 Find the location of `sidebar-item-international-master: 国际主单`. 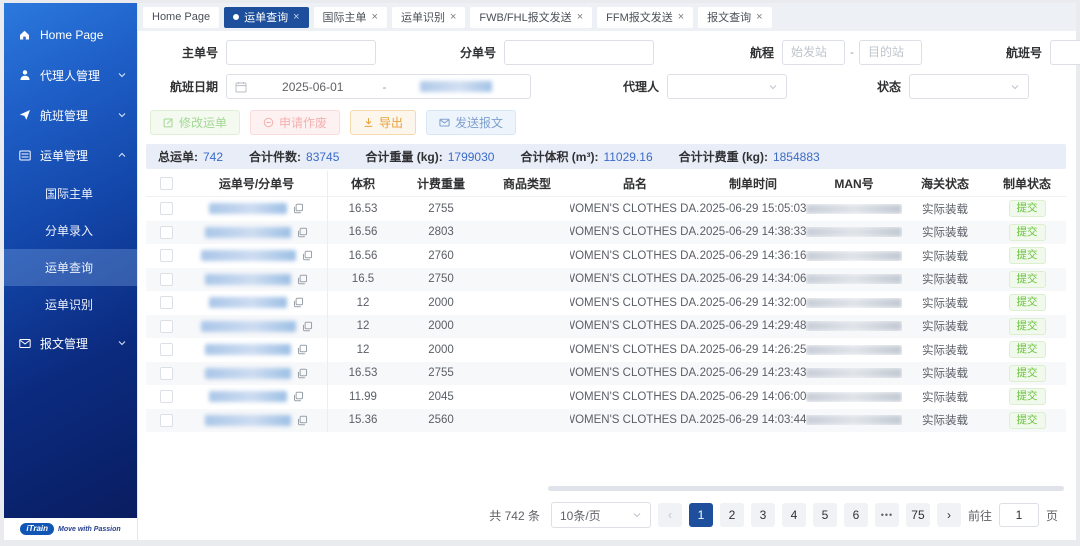

sidebar-item-international-master: 国际主单 is located at coordinates (70, 193).